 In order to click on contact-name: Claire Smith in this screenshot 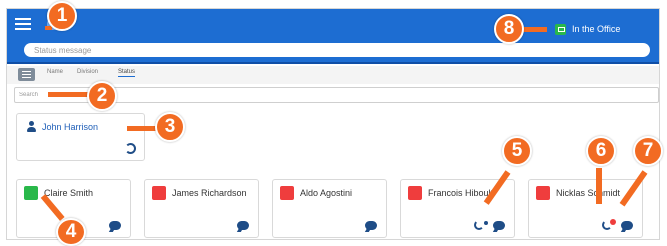, I will do `click(69, 193)`.